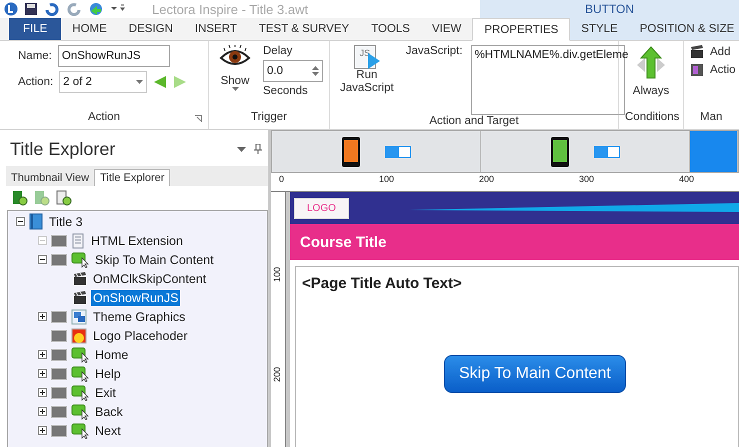  I want to click on tree-item: Home, so click(111, 354).